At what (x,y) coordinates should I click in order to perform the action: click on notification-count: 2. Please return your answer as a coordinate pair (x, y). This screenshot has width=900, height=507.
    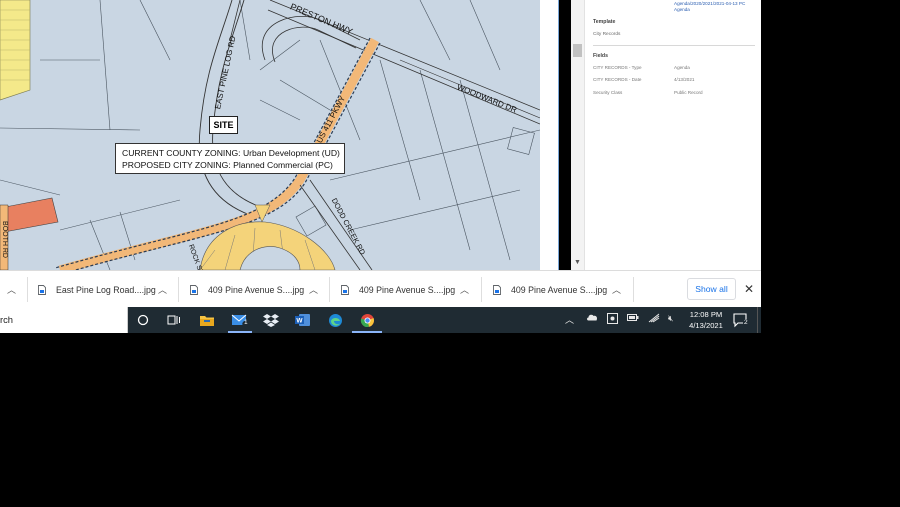
    Looking at the image, I should click on (746, 322).